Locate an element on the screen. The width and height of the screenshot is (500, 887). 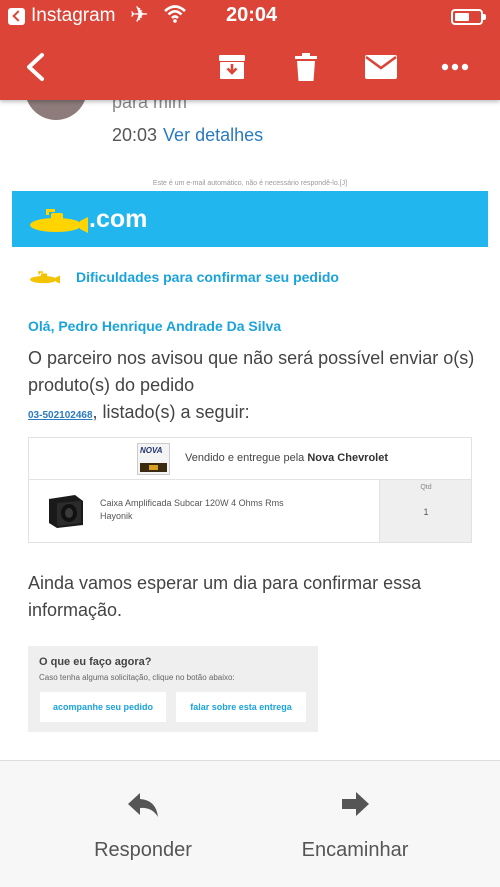
difficulty-title: Dificuldades para confirmar seu pedido is located at coordinates (207, 277).